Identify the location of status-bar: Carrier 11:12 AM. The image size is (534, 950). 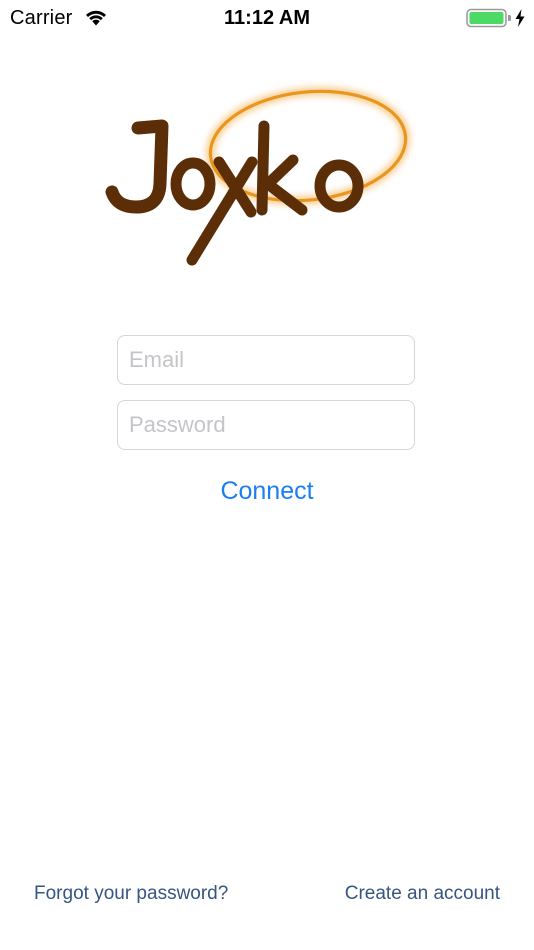
(267, 20).